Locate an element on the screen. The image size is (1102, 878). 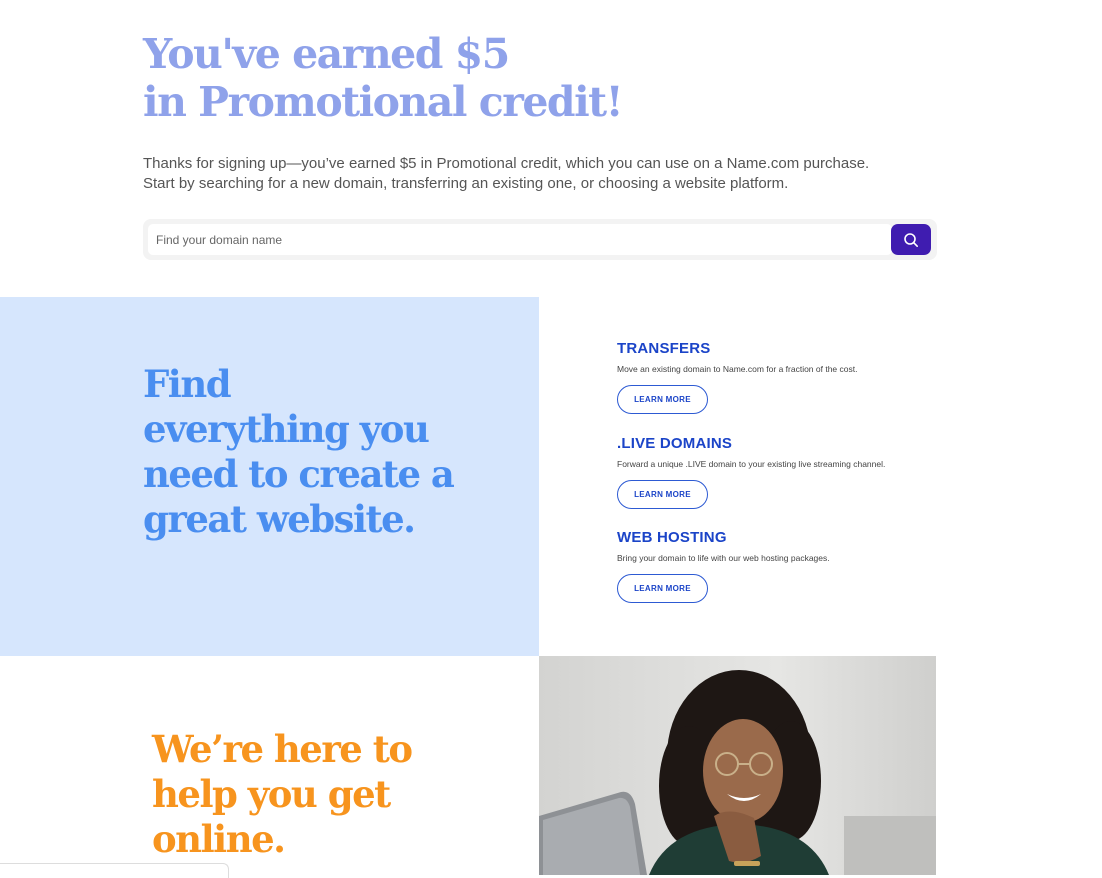
hero-title-line-2: in Promotional credit! is located at coordinates (383, 102).